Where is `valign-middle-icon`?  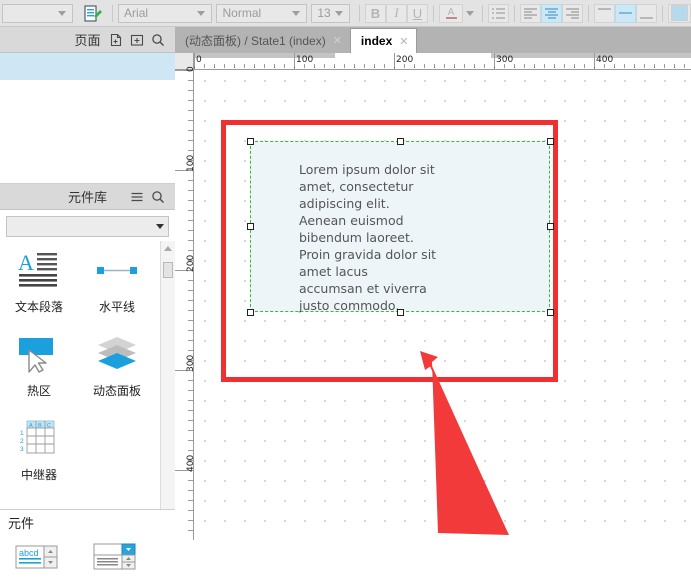 valign-middle-icon is located at coordinates (625, 13).